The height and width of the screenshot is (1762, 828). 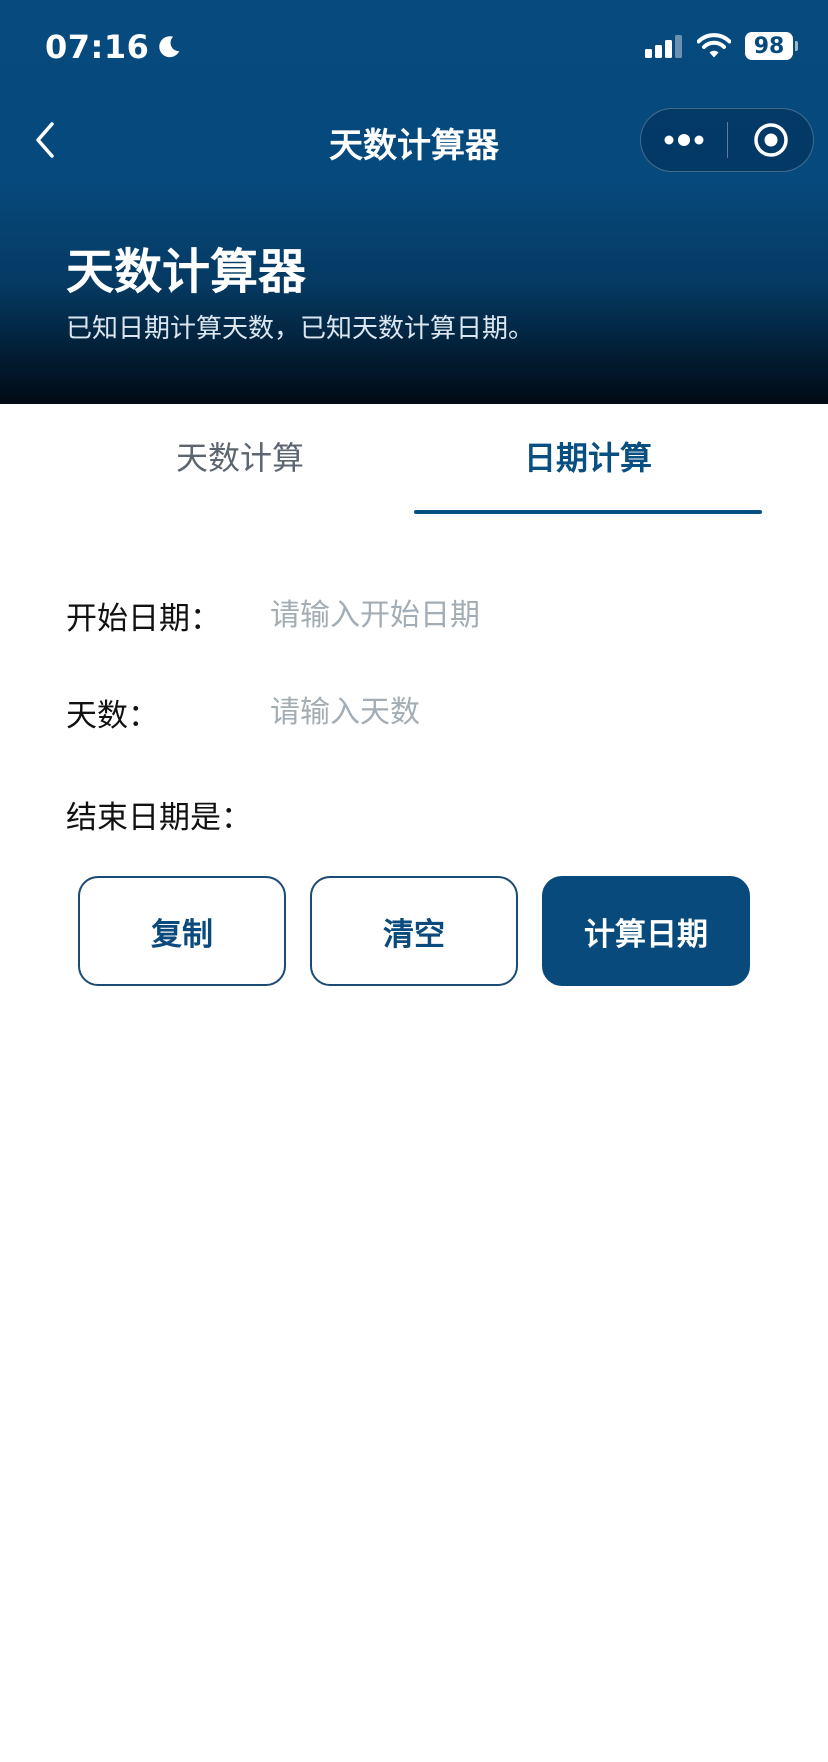 What do you see at coordinates (182, 931) in the screenshot?
I see `copy-button: 复制` at bounding box center [182, 931].